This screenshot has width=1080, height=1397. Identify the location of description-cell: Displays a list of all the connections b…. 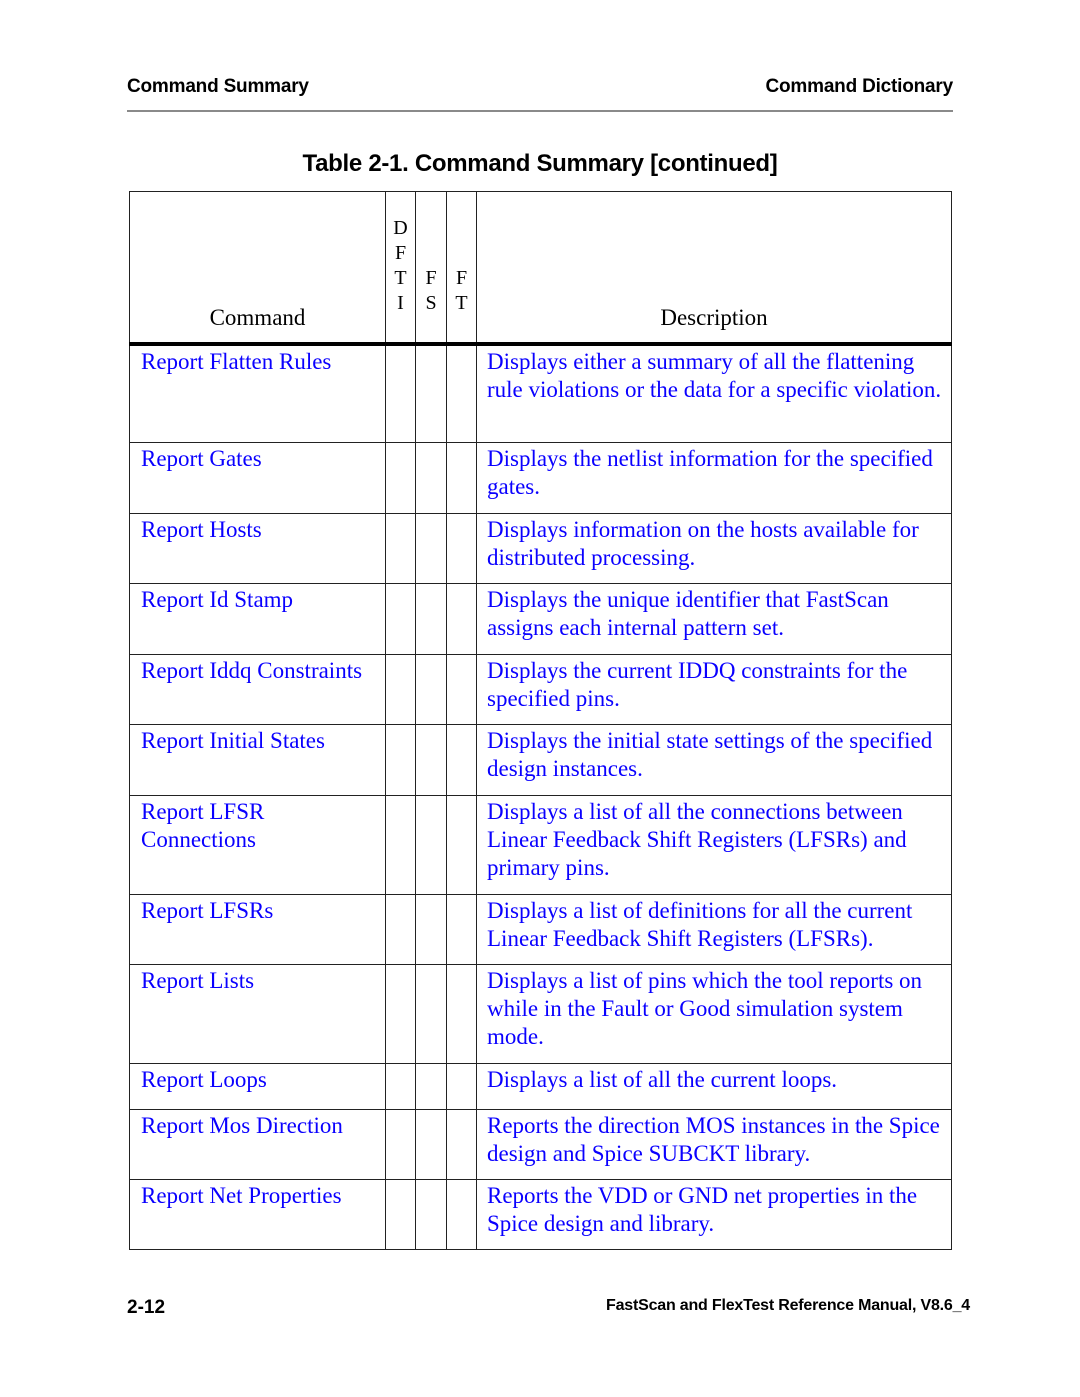
(714, 844).